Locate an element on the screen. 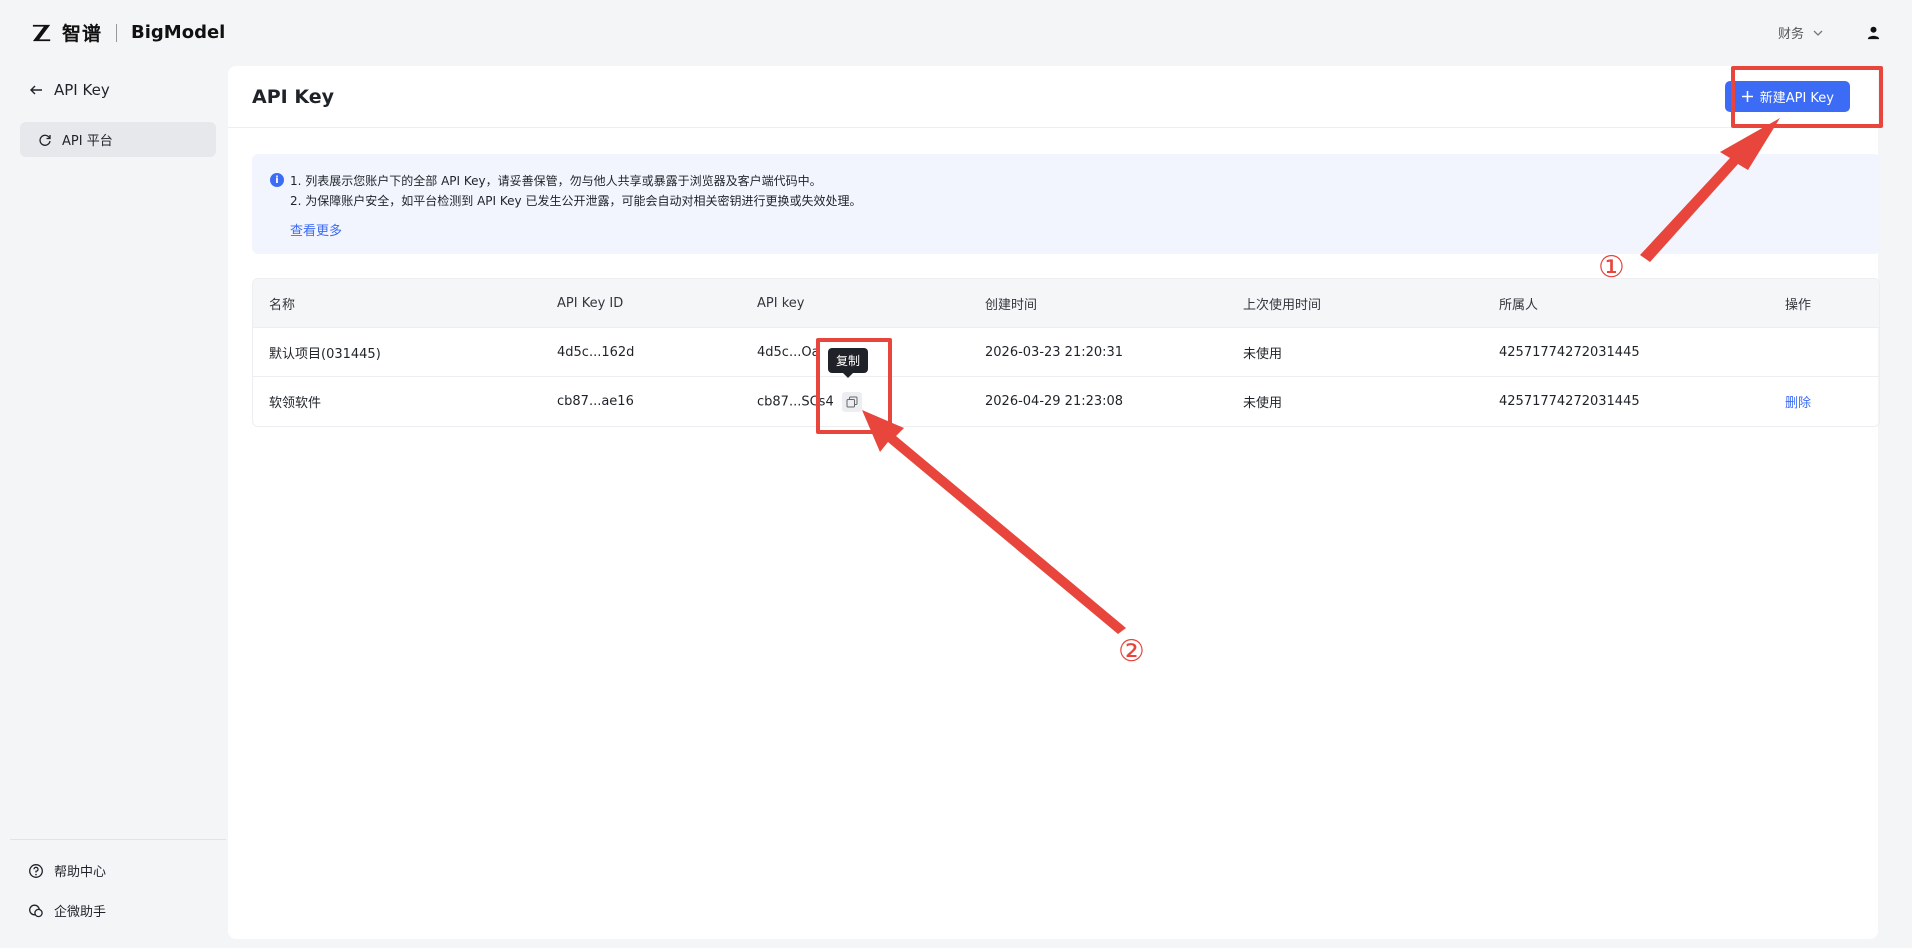 This screenshot has width=1912, height=948. cell-owner: 42571774272031445 is located at coordinates (1569, 401).